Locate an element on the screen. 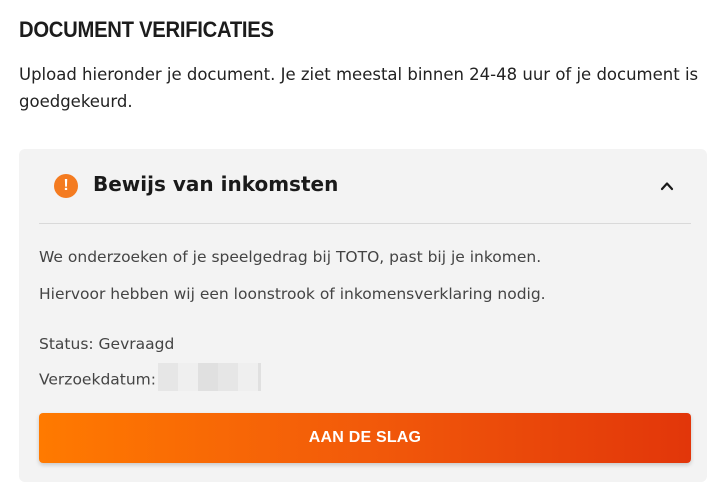 This screenshot has width=708, height=485. get-started-button: AAN DE SLAG is located at coordinates (365, 438).